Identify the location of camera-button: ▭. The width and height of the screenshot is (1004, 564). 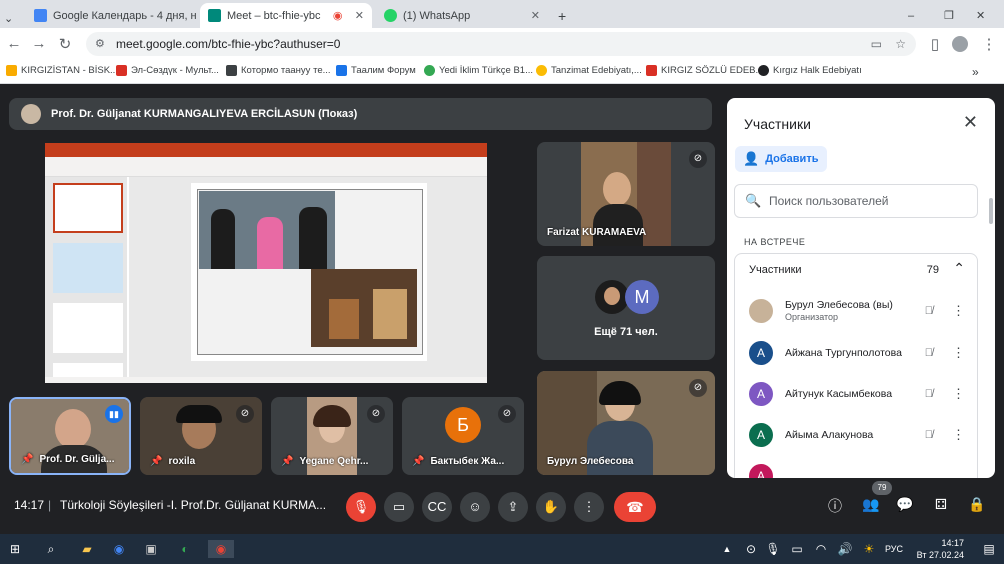
(399, 507).